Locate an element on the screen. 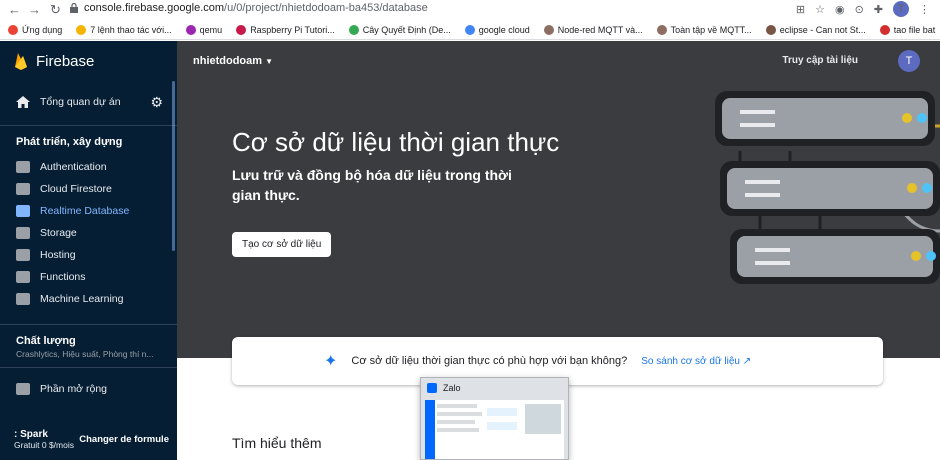 The height and width of the screenshot is (460, 940). sidebar-item-authentication: Authentication is located at coordinates (88, 167).